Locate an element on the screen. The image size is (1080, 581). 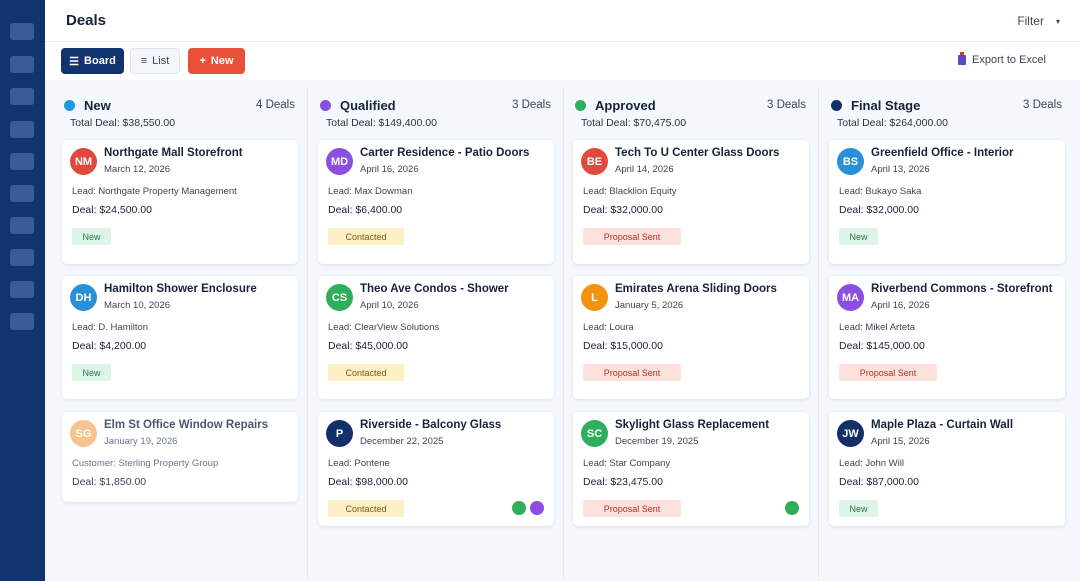
deal-amount: Deal: $15,000.00 is located at coordinates (623, 346).